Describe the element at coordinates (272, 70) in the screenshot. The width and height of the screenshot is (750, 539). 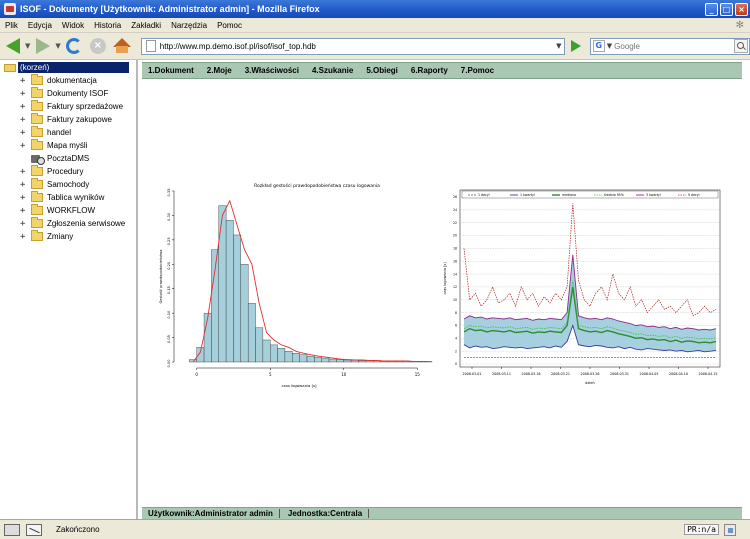
I see `menu-properties: 3.Właściwości` at that location.